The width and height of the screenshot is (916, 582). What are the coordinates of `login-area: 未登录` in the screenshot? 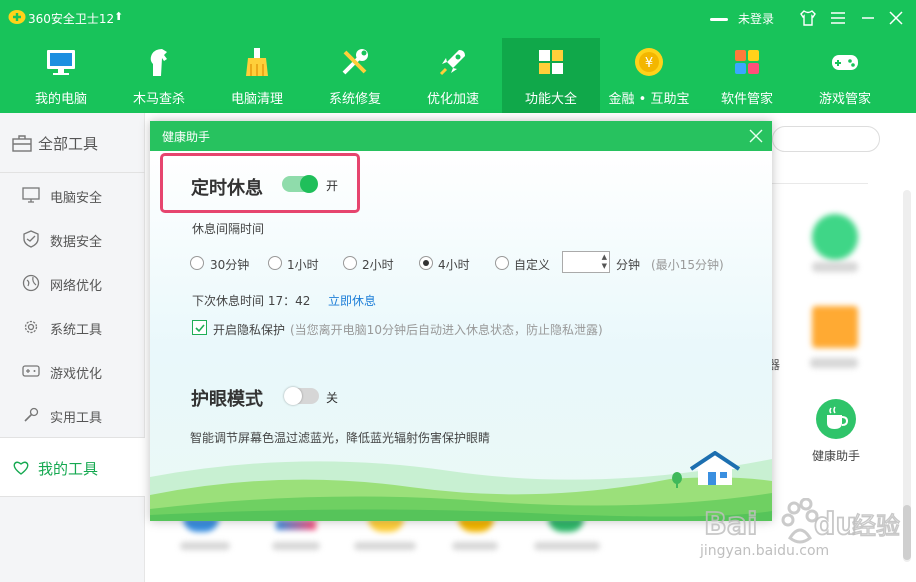 It's located at (742, 18).